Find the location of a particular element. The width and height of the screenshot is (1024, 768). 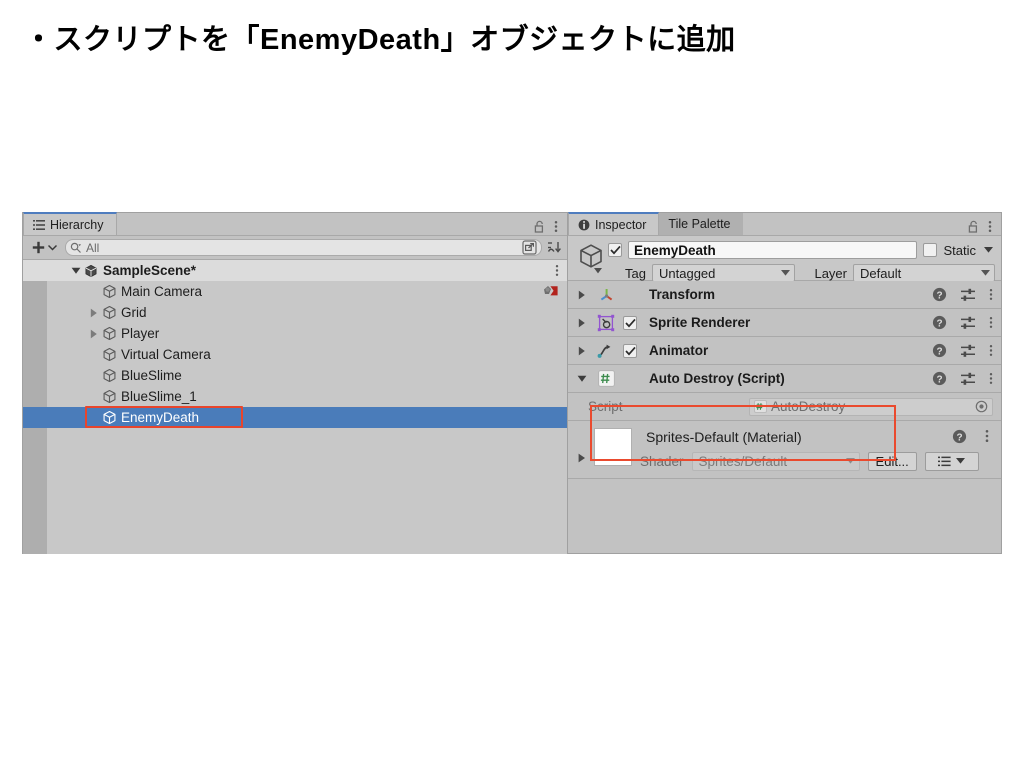

transform-axis-icon is located at coordinates (606, 294).